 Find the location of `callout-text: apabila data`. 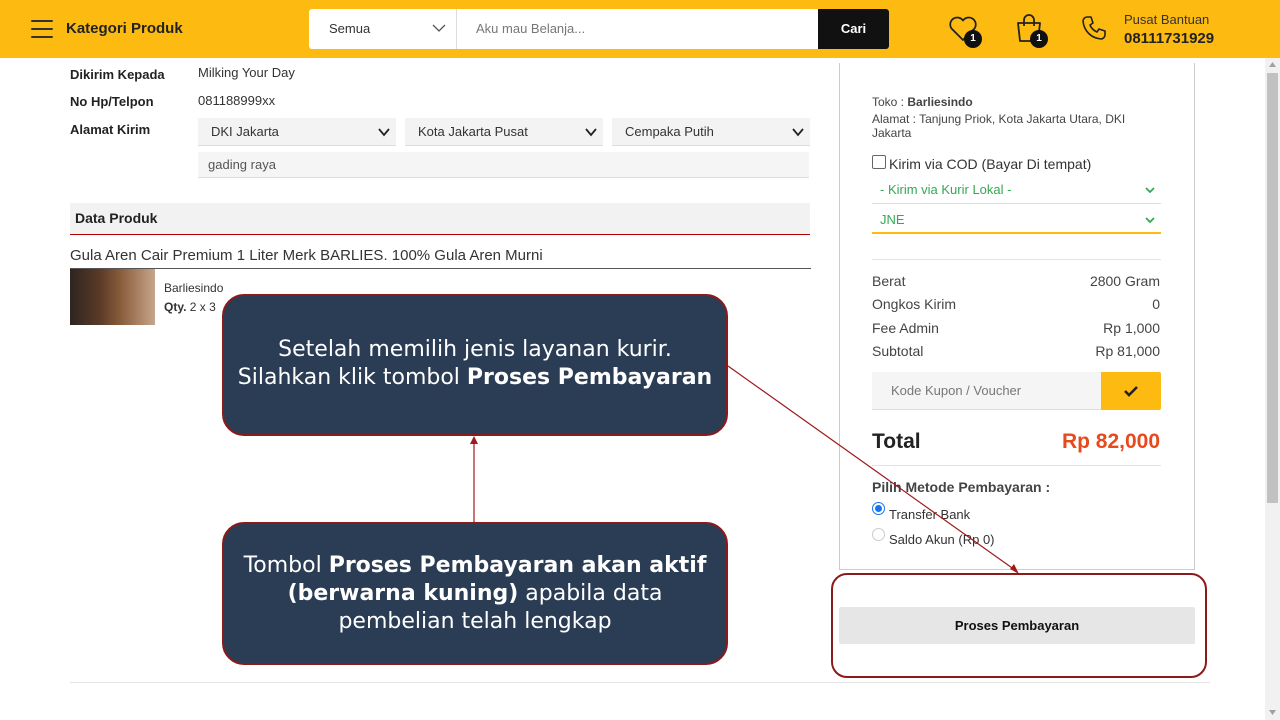

callout-text: apabila data is located at coordinates (590, 593).